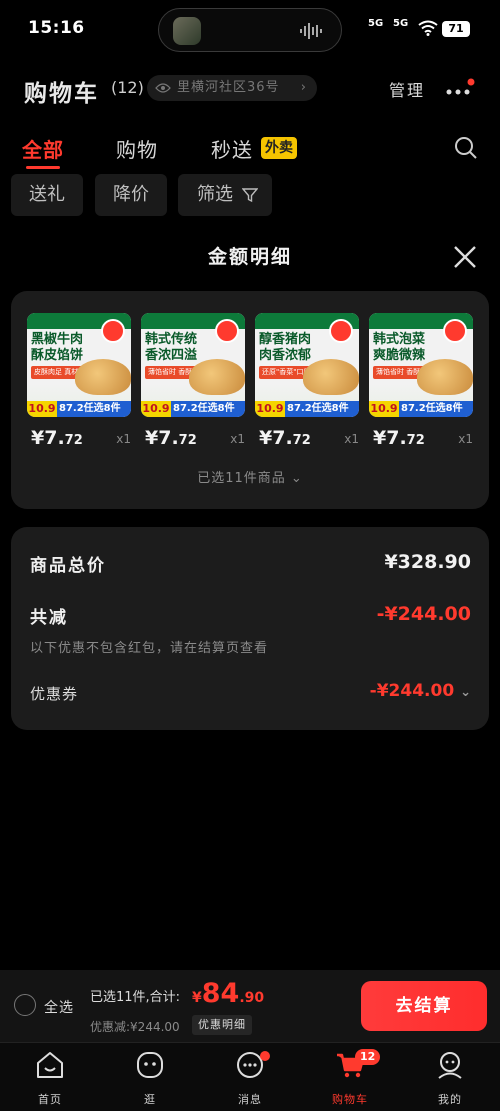  I want to click on chevron-right-icon: ›, so click(303, 87).